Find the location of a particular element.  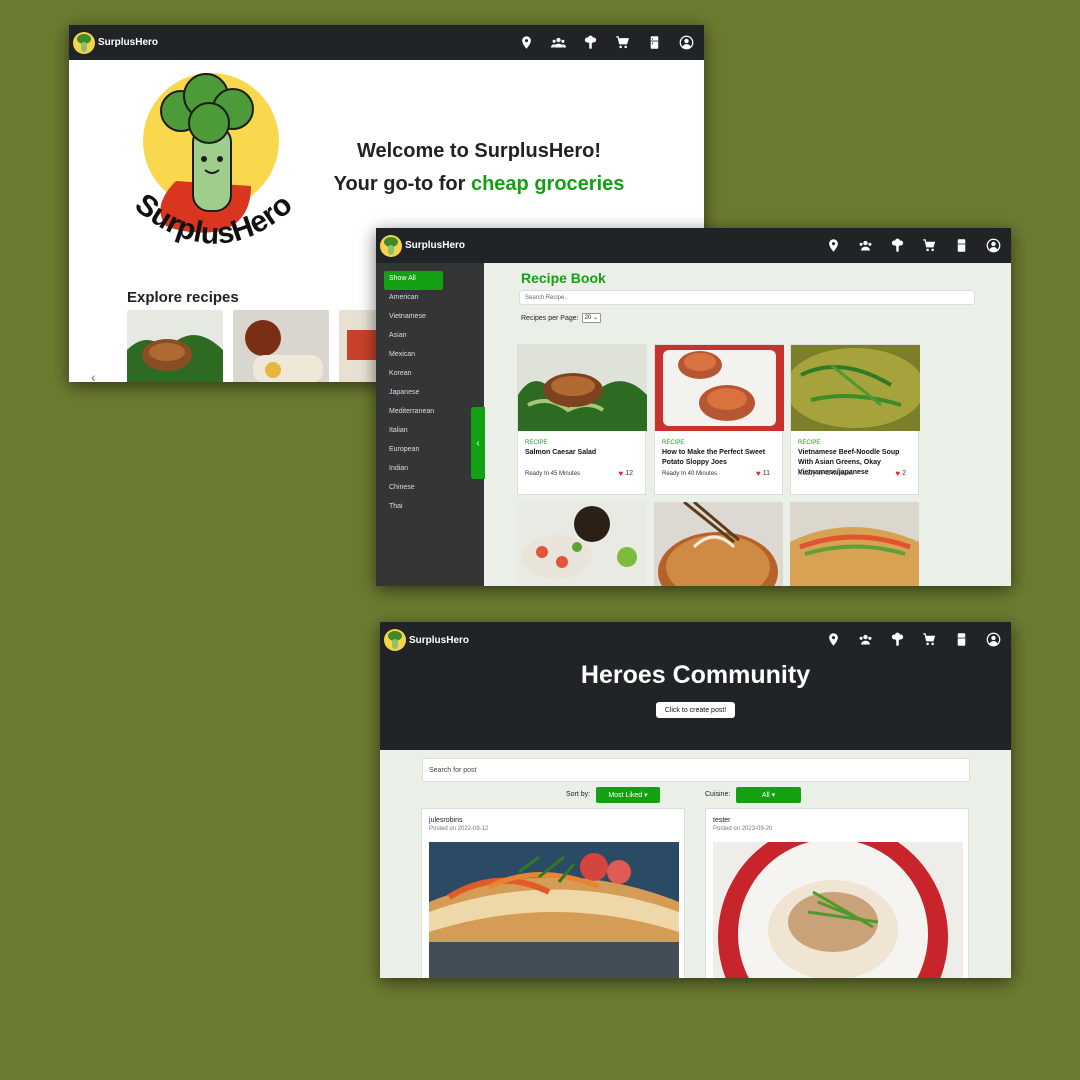

recipe-likes: ♥ 11 is located at coordinates (763, 473).